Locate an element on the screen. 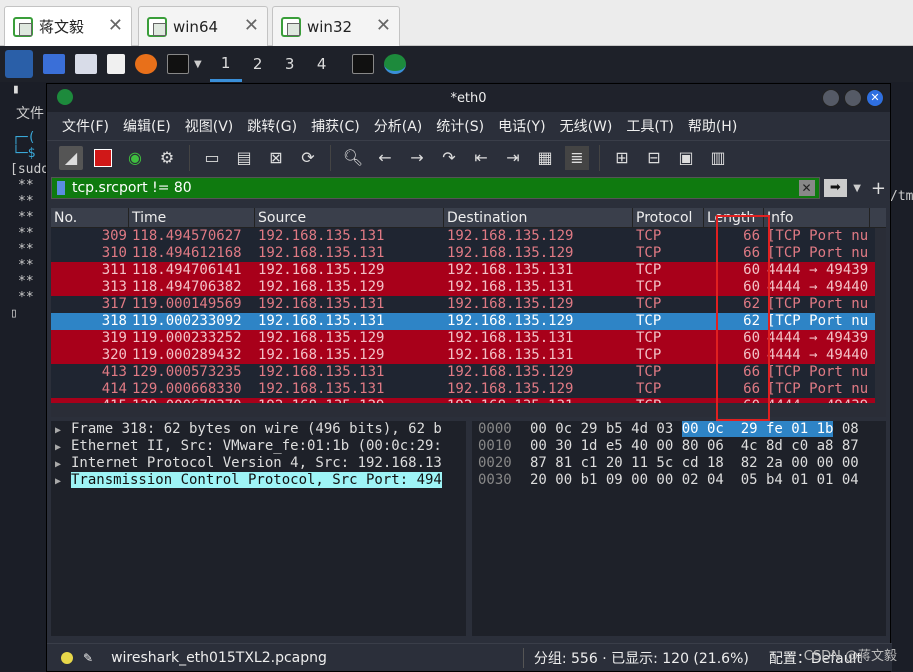  vm-tab-1: win64 ✕ is located at coordinates (203, 26).